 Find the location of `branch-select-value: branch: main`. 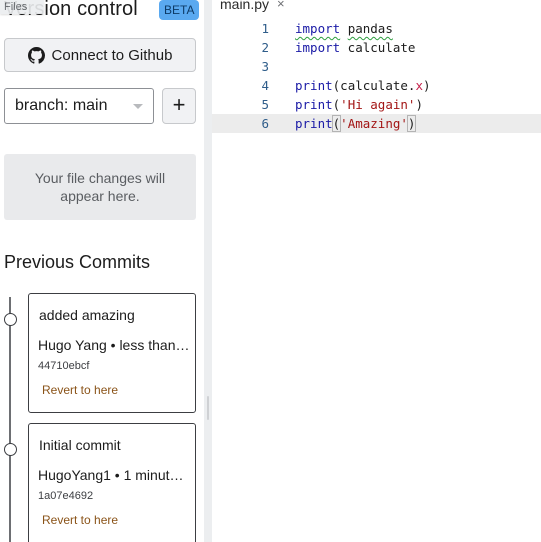

branch-select-value: branch: main is located at coordinates (61, 105).